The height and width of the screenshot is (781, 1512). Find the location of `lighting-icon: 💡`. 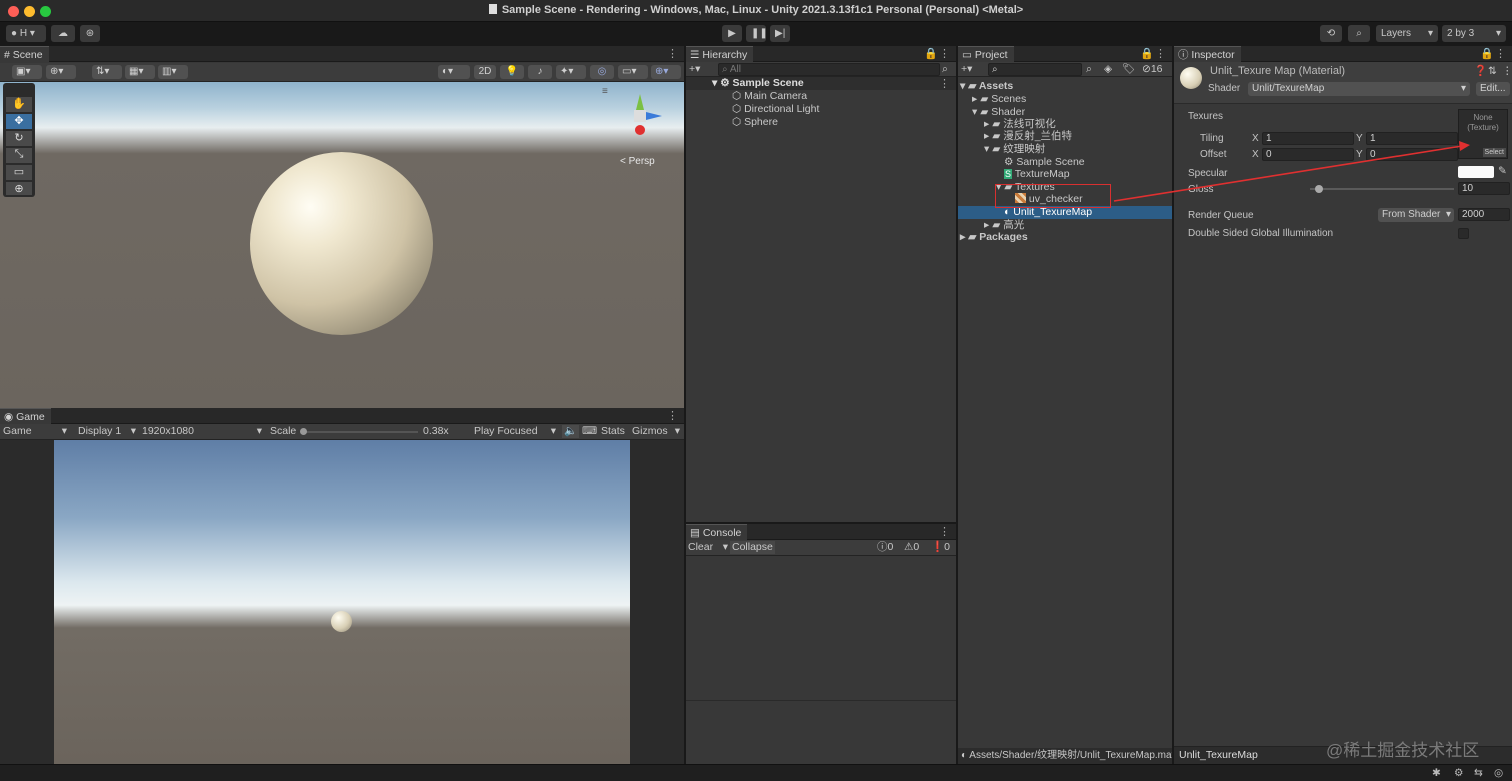

lighting-icon: 💡 is located at coordinates (512, 72).